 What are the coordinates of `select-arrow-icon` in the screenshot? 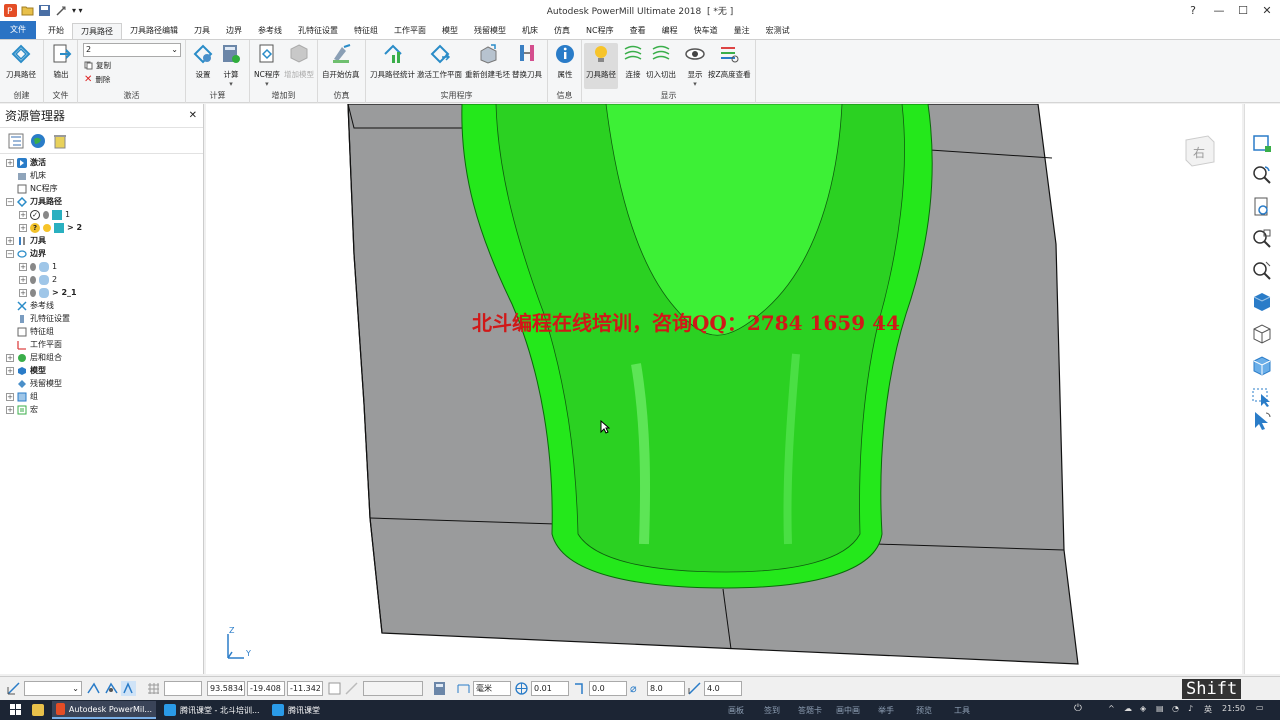 It's located at (1262, 421).